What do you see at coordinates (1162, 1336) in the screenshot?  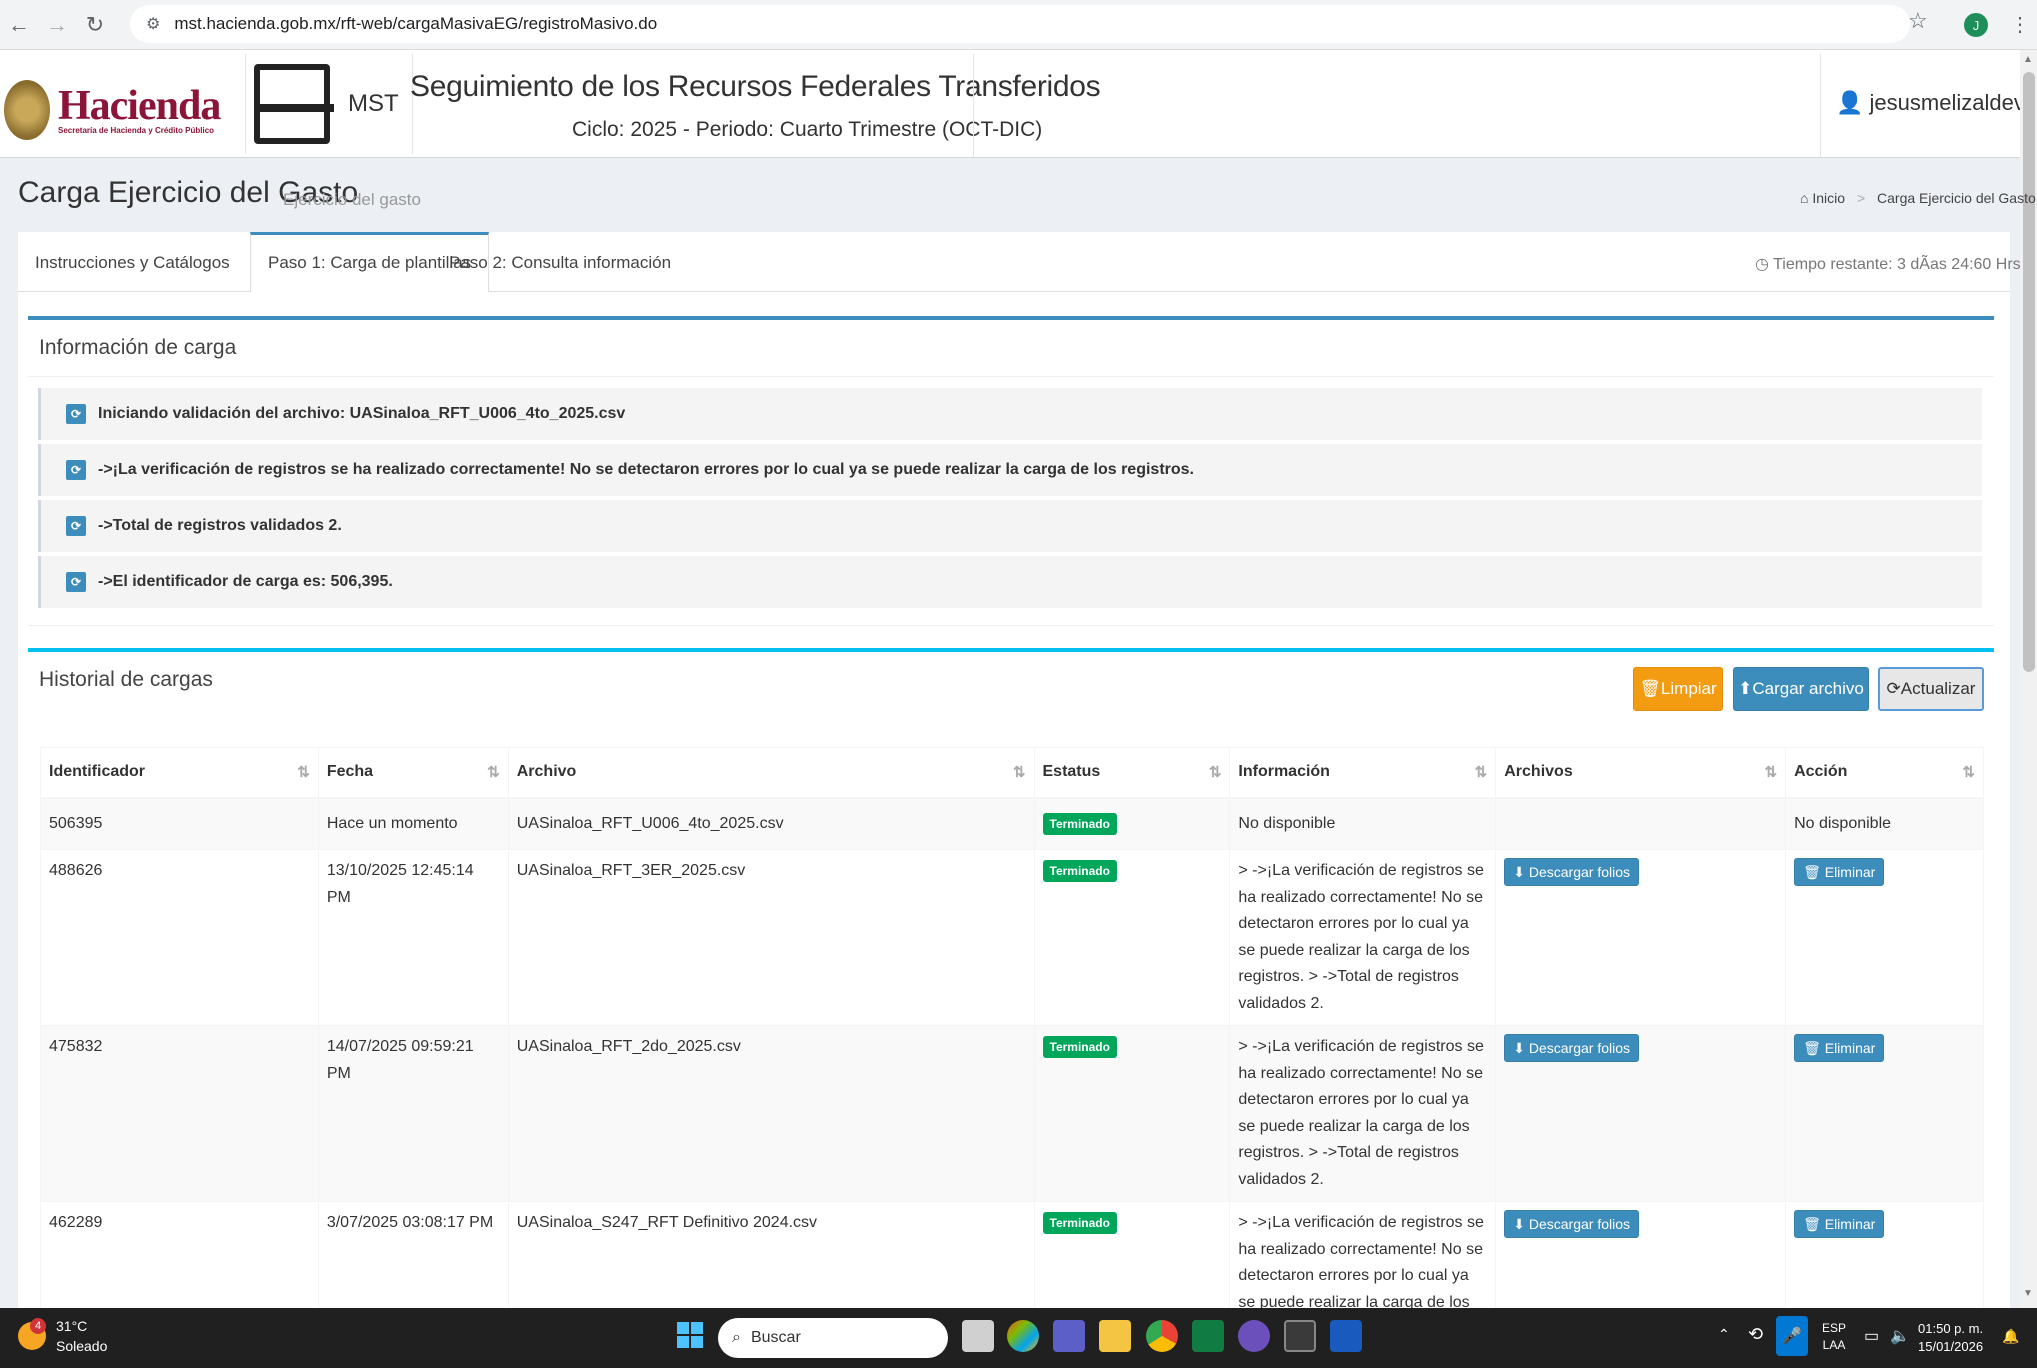 I see `chrome-icon` at bounding box center [1162, 1336].